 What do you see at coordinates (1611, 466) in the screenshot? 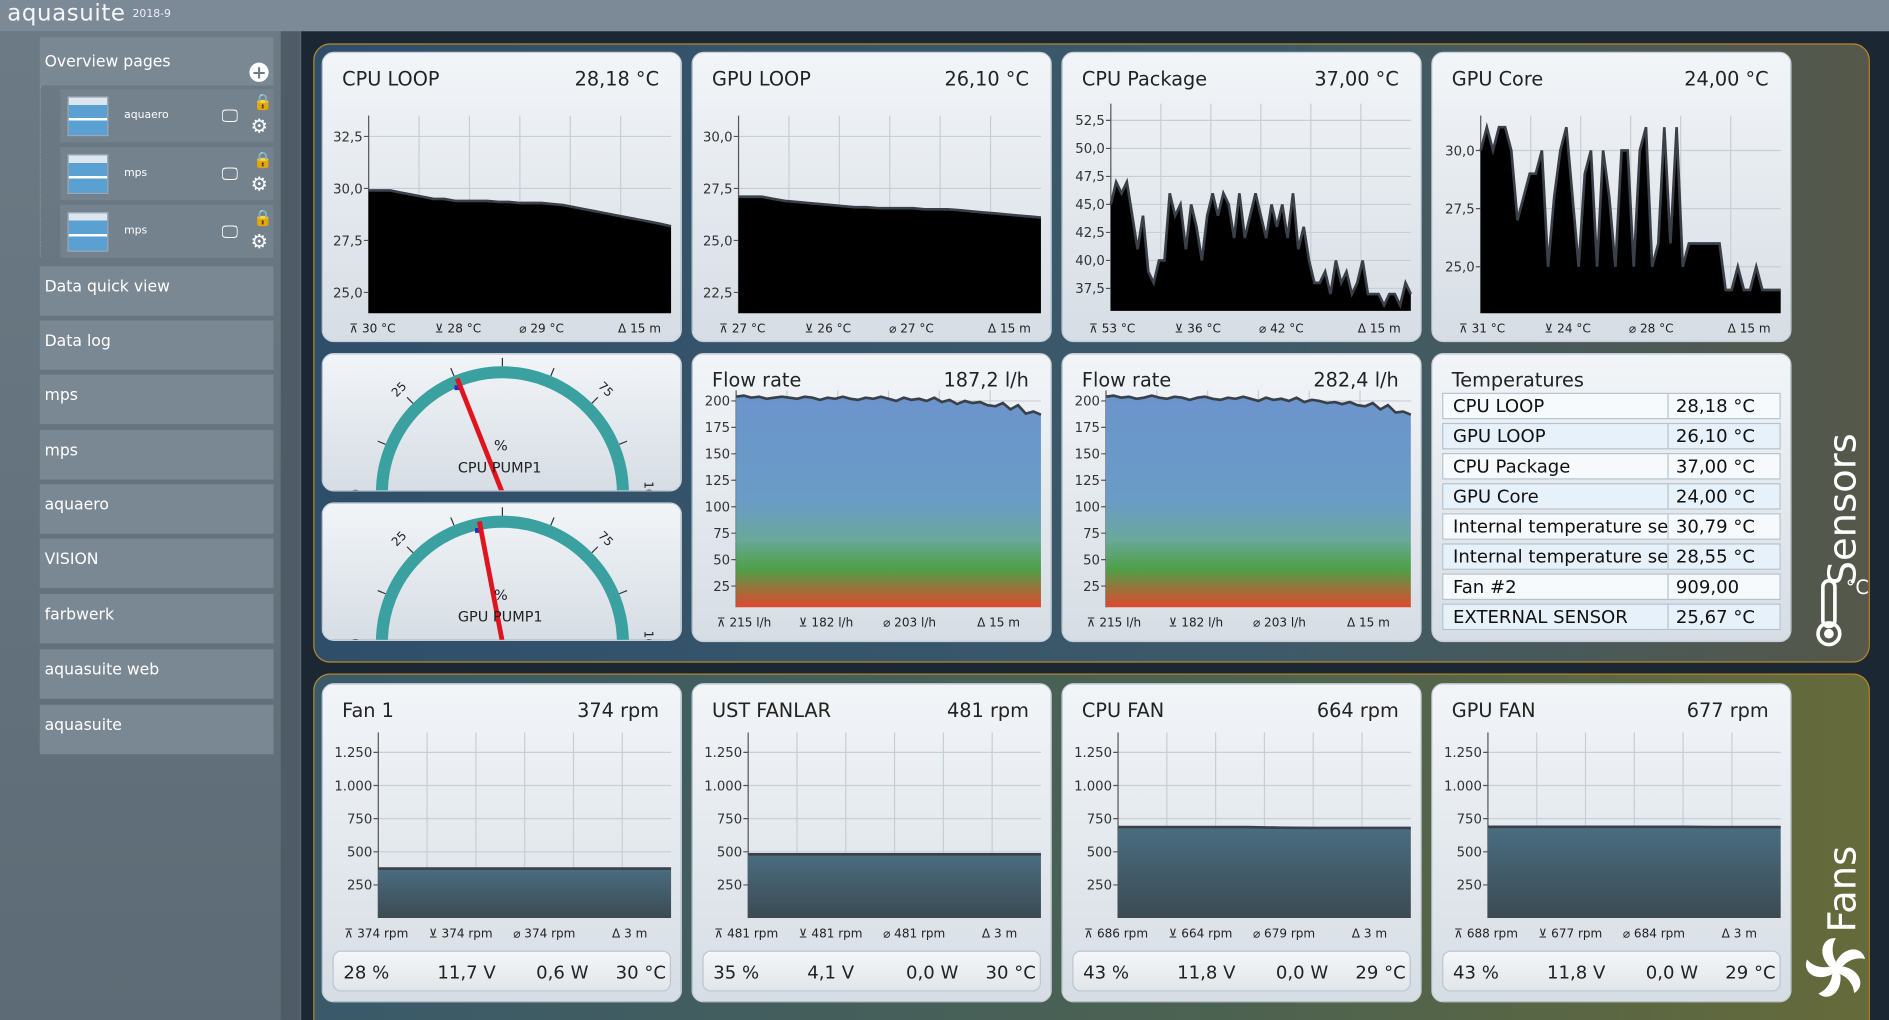
I see `table-row: CPU Package 37,00 °C` at bounding box center [1611, 466].